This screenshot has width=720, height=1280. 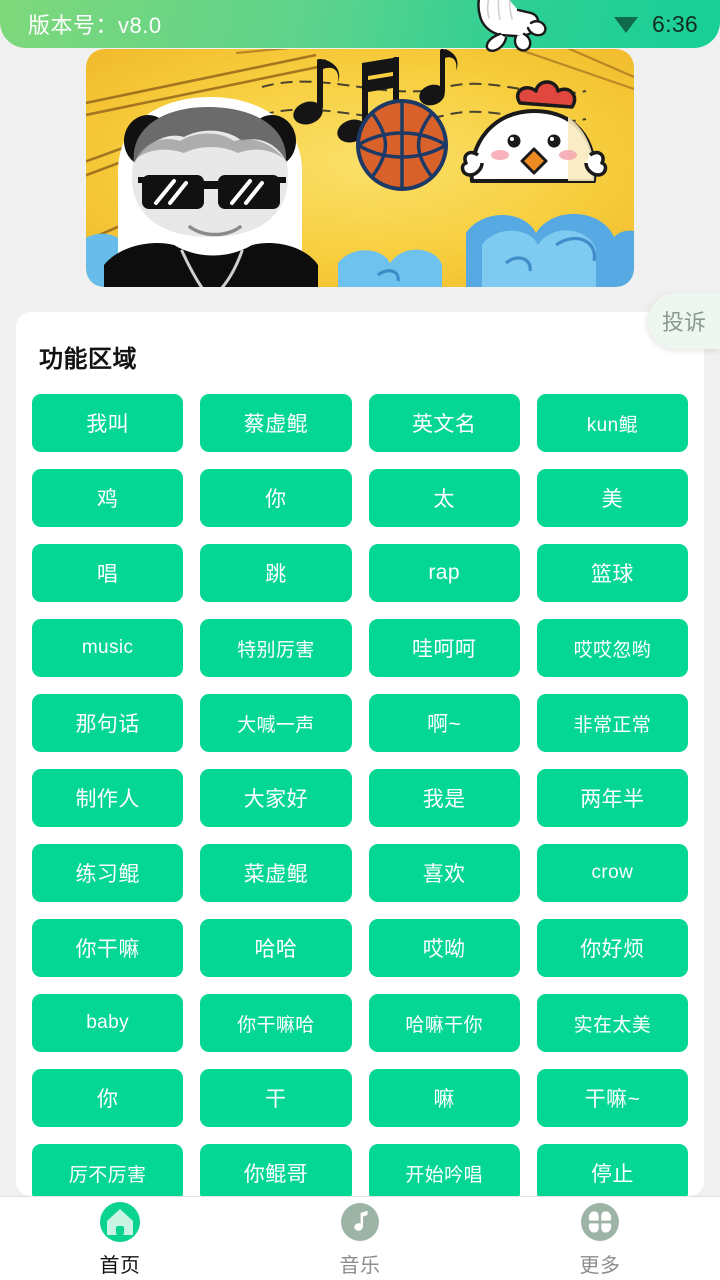 I want to click on page-title: 功能区域, so click(x=88, y=359).